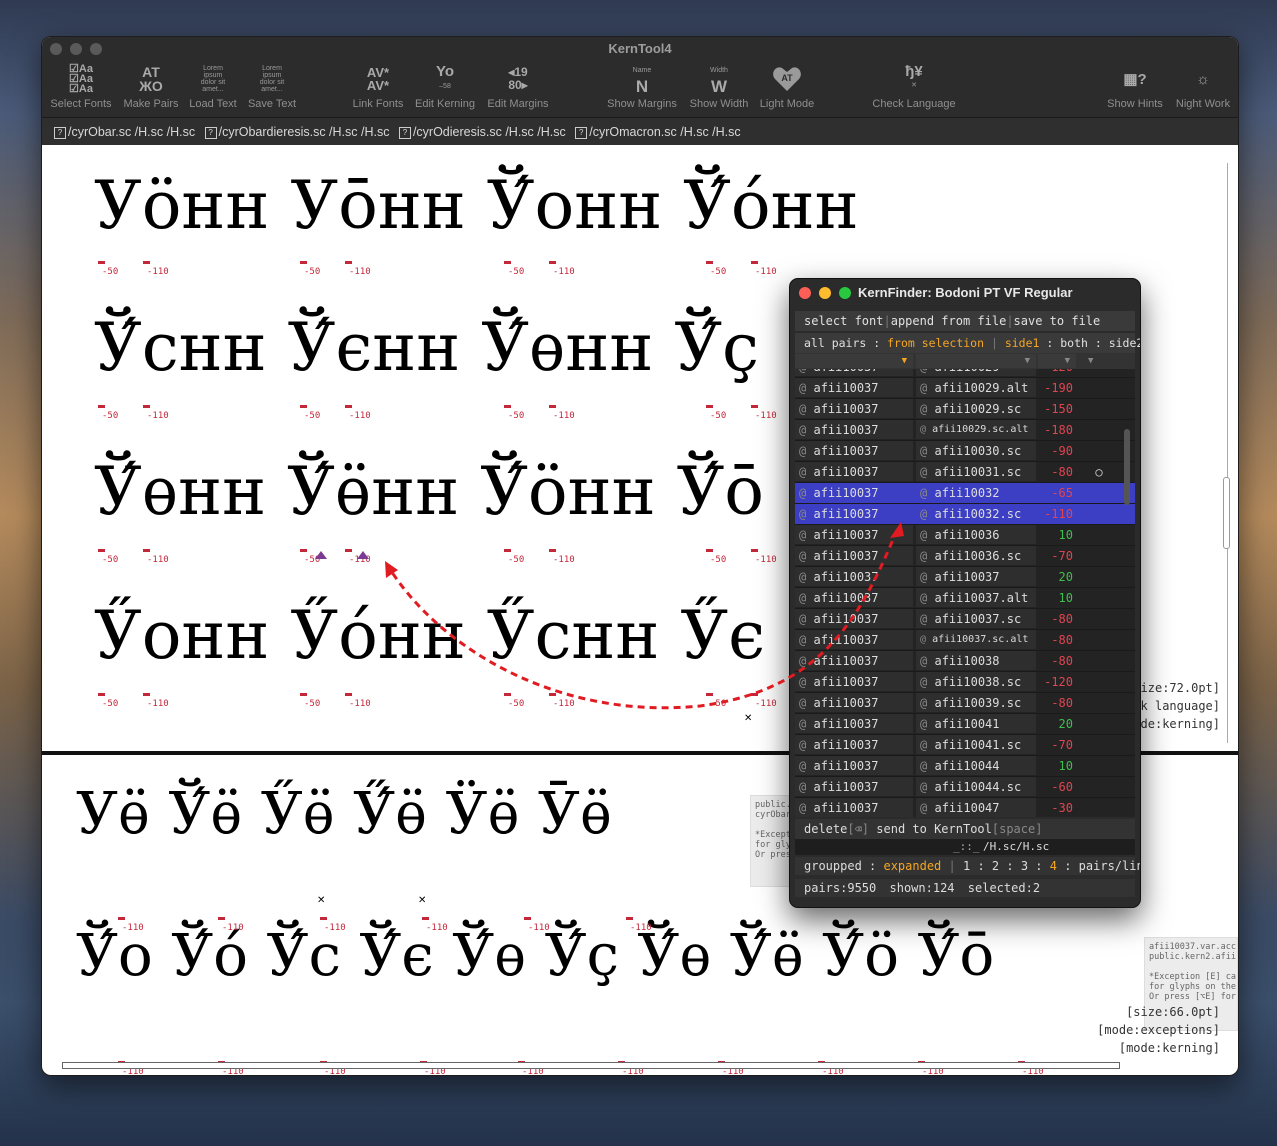 The height and width of the screenshot is (1146, 1277). I want to click on pair-row: @ afii10037 @ afii10032.sc -110, so click(965, 514).